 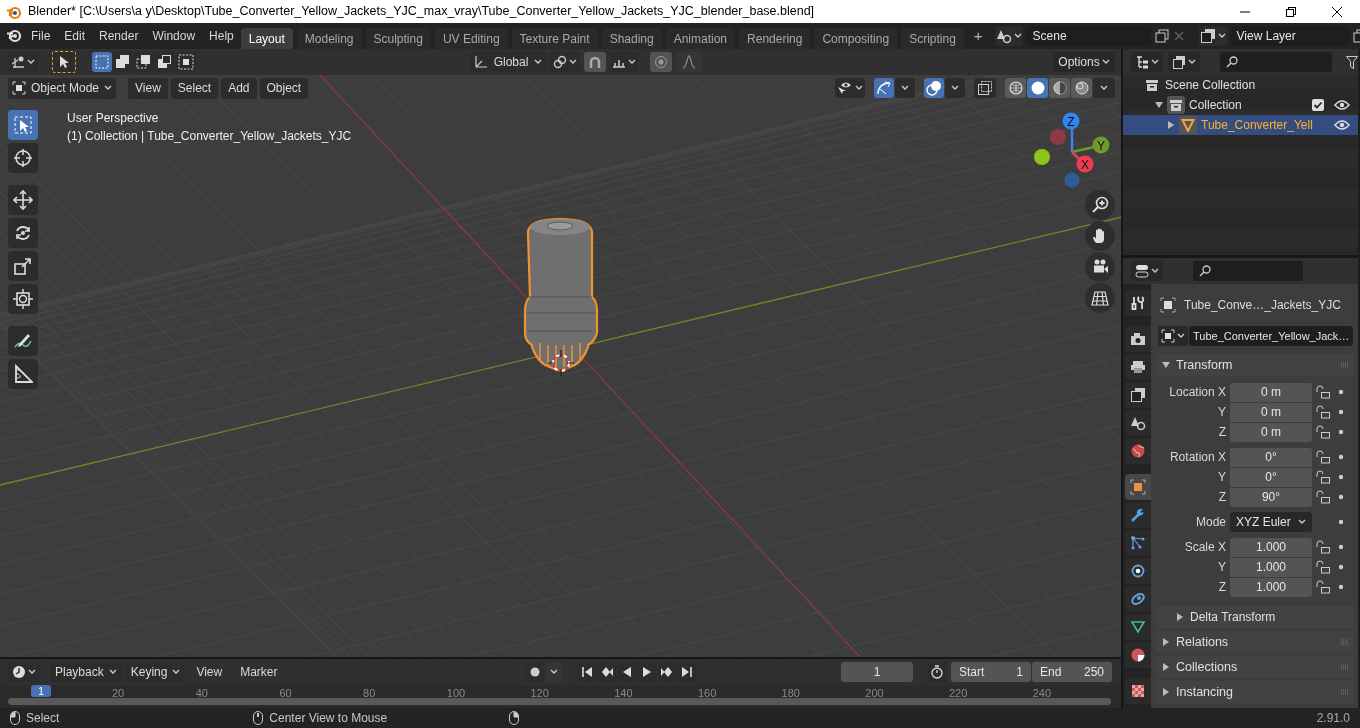 What do you see at coordinates (1240, 125) in the screenshot?
I see `outliner-row: Tube_Converter_Yell` at bounding box center [1240, 125].